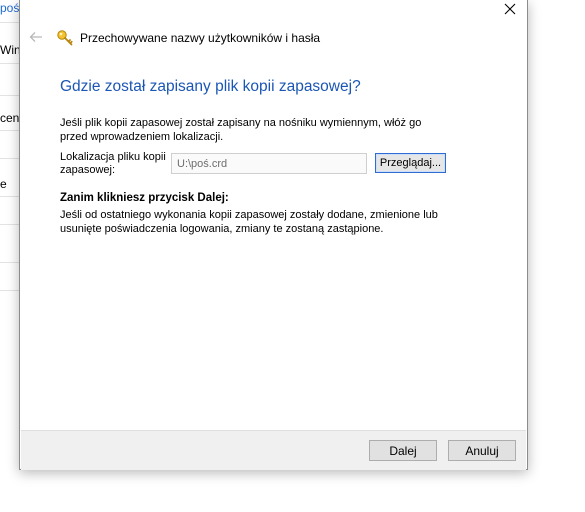  I want to click on back-button, so click(36, 37).